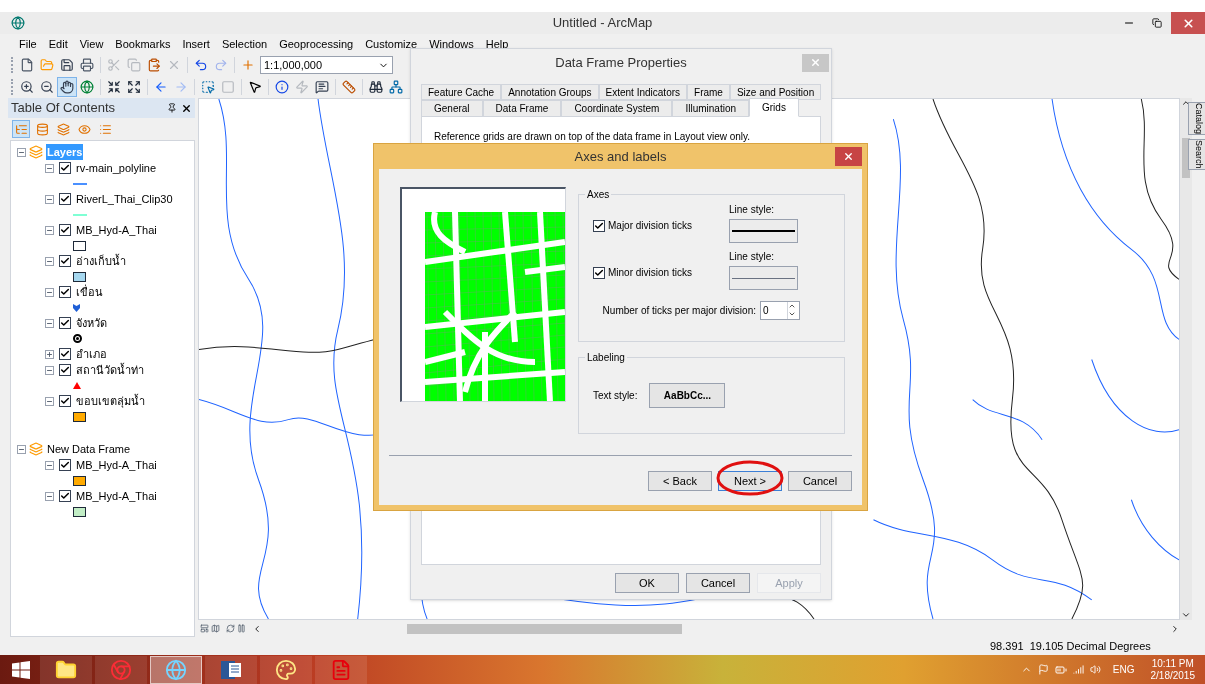 The image size is (1205, 684). What do you see at coordinates (241, 628) in the screenshot?
I see `pause-icon` at bounding box center [241, 628].